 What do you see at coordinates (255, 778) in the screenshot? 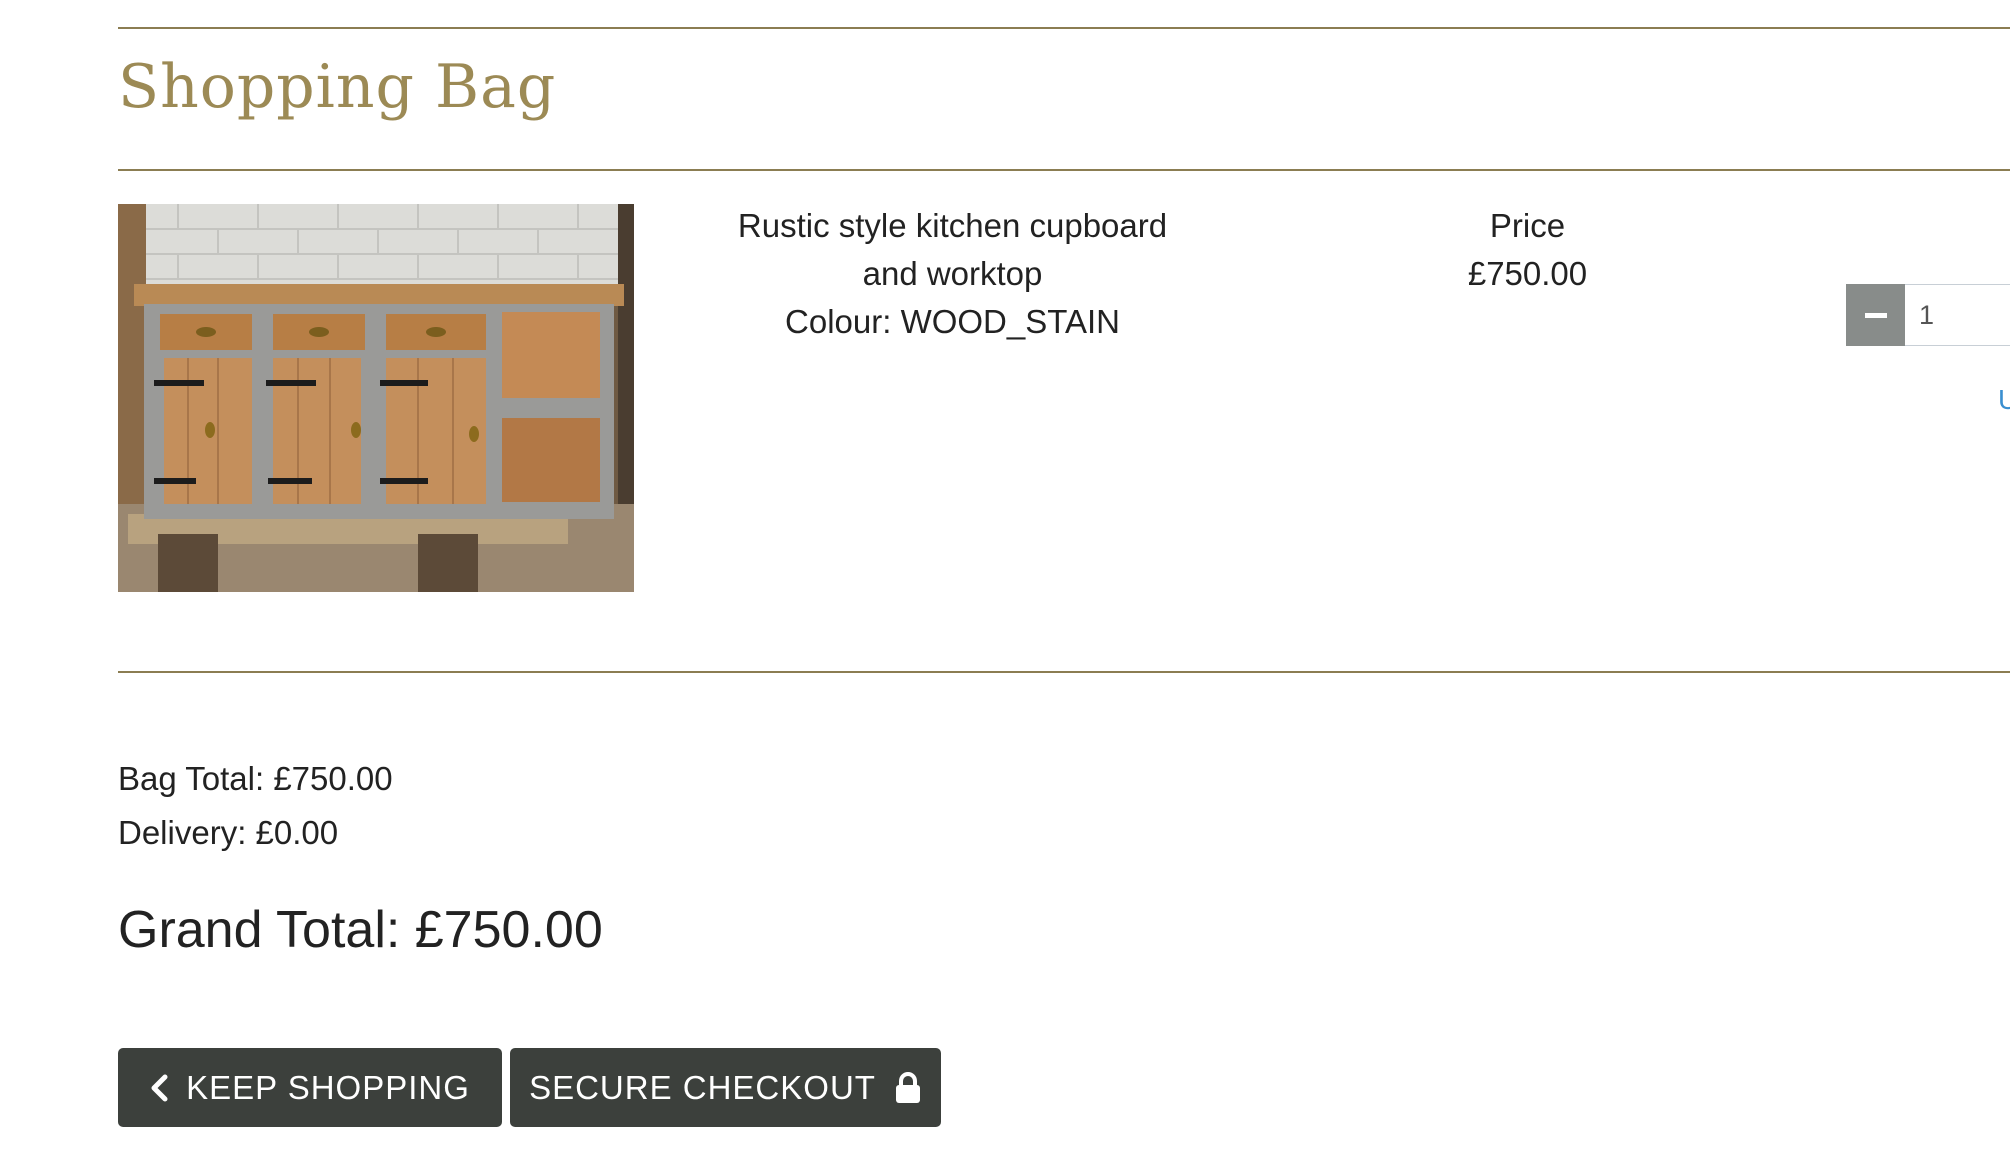
I see `bag-total: Bag Total: £750.00` at bounding box center [255, 778].